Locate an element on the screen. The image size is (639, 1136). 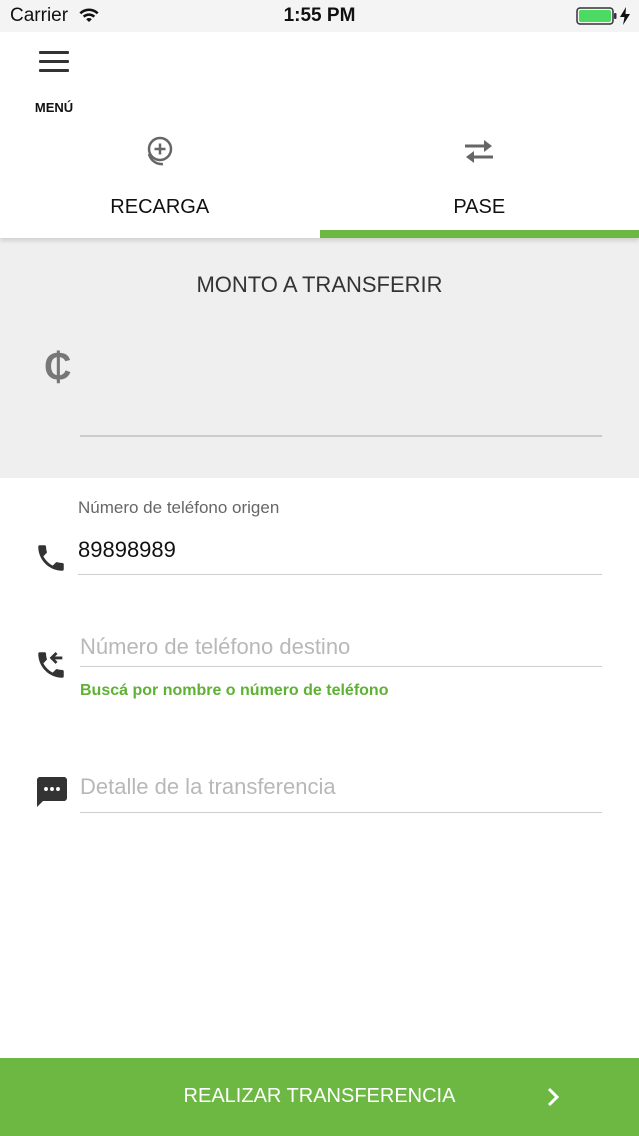
currency-symbol: ₵ is located at coordinates (58, 367).